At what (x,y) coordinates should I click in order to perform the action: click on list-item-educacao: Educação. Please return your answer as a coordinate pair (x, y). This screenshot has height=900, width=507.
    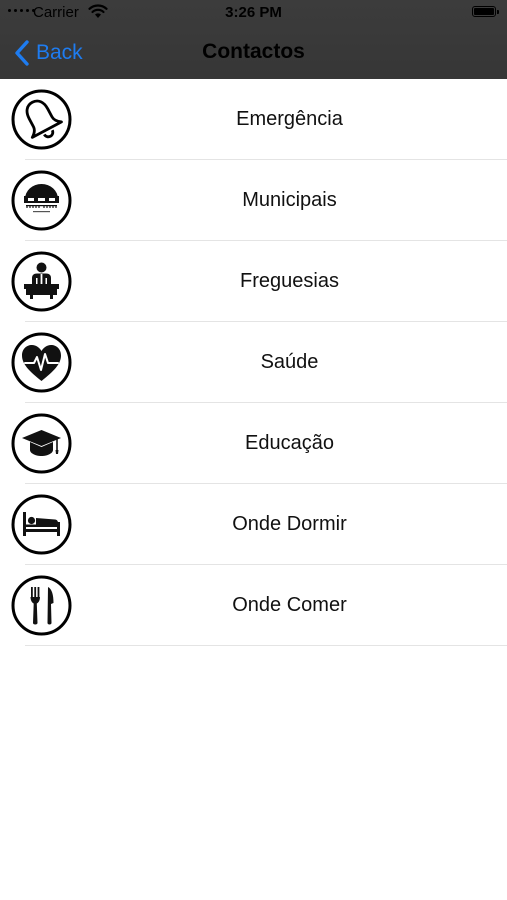
    Looking at the image, I should click on (253, 443).